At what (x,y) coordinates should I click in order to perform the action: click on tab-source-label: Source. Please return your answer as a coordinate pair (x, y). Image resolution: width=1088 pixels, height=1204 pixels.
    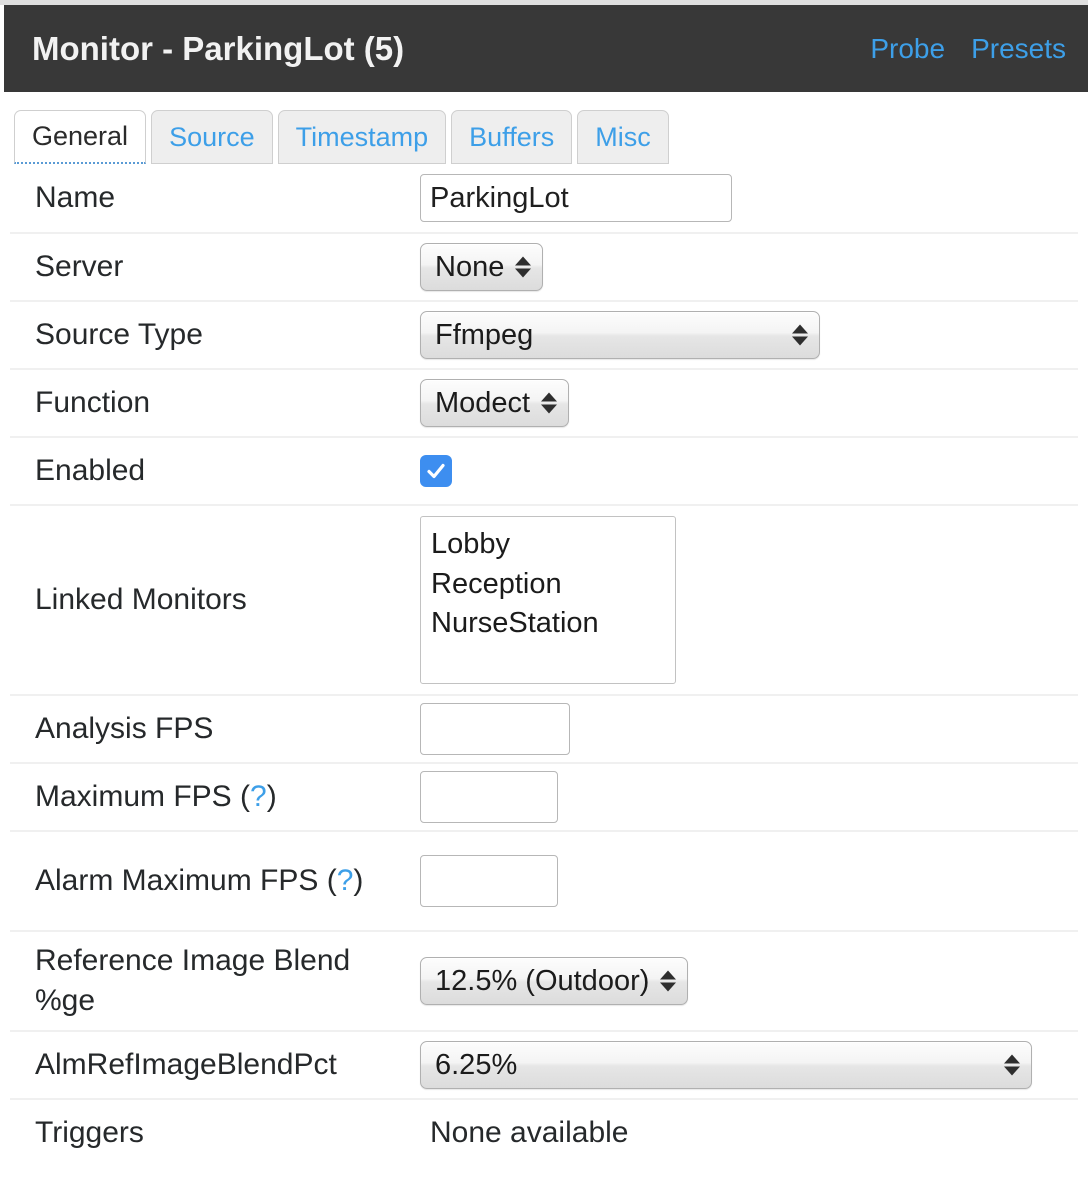
    Looking at the image, I should click on (212, 136).